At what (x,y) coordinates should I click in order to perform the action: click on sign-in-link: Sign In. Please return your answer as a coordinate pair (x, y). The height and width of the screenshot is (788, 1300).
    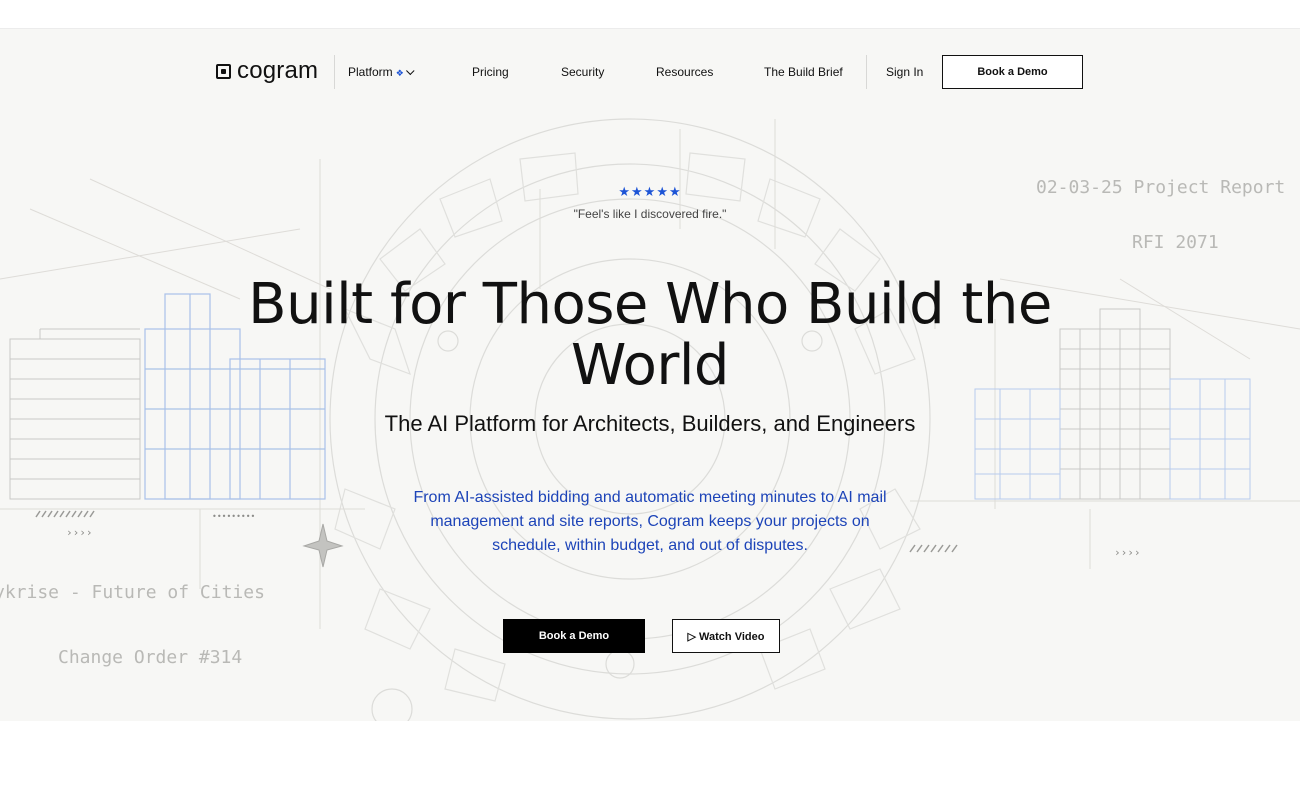
    Looking at the image, I should click on (904, 72).